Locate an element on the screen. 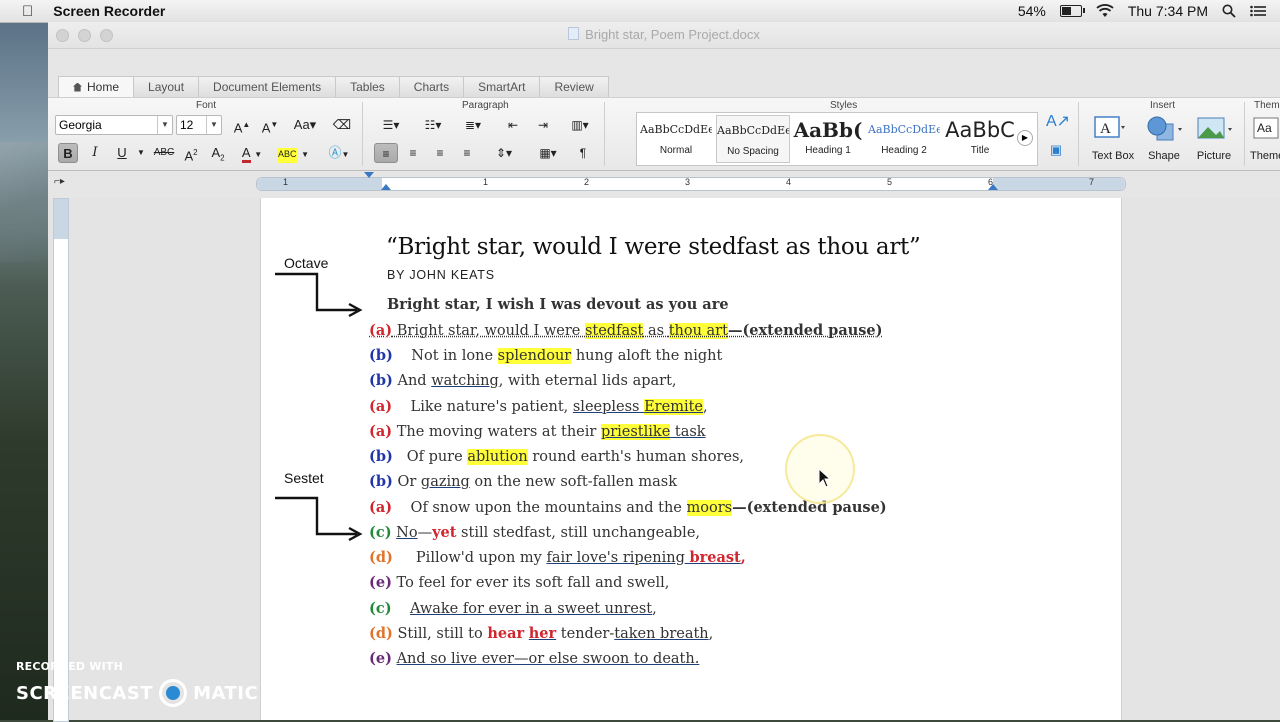 This screenshot has width=1280, height=722. bullets-button: ☰▾ is located at coordinates (391, 125).